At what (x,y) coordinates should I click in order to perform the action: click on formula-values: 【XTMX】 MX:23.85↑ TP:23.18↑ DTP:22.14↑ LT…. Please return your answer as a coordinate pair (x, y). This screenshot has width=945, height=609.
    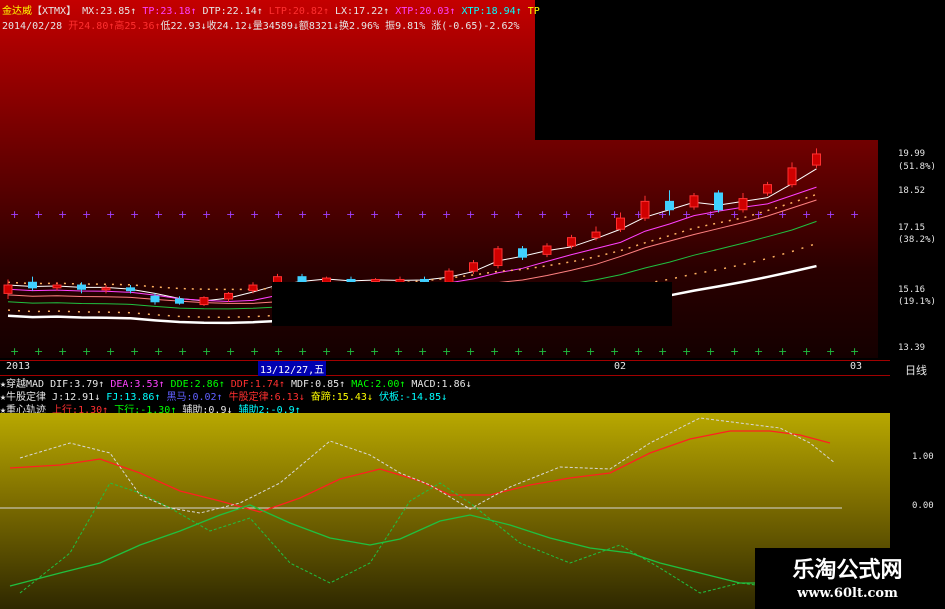
    Looking at the image, I should click on (286, 11).